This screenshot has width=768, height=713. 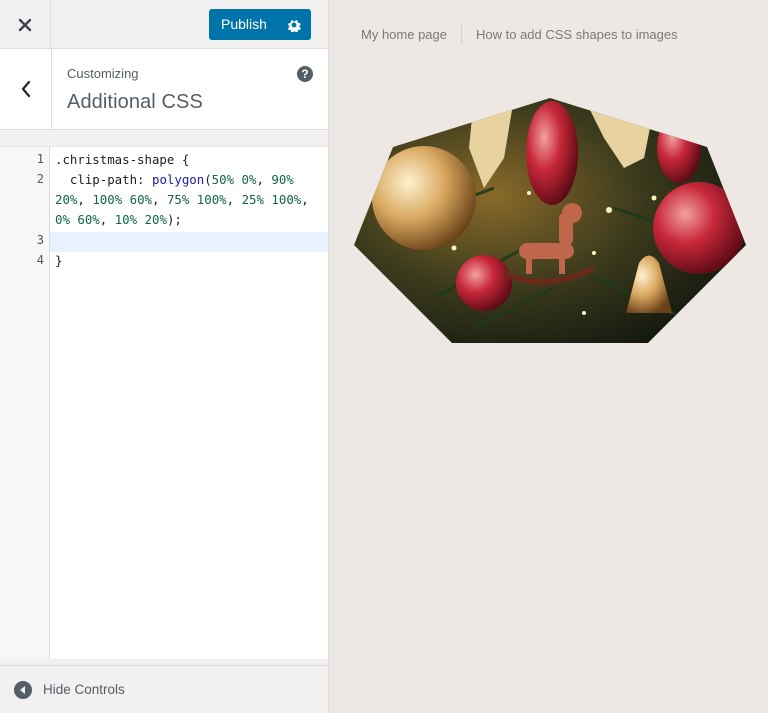 What do you see at coordinates (164, 89) in the screenshot?
I see `section-header: Customizing Additional CSS ?` at bounding box center [164, 89].